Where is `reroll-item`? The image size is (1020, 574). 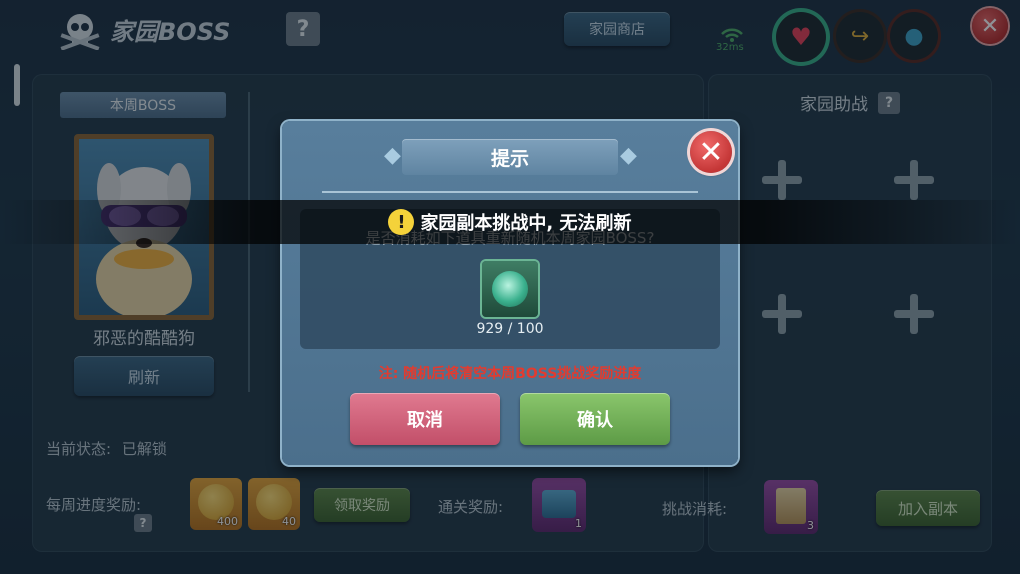
reroll-item is located at coordinates (510, 289).